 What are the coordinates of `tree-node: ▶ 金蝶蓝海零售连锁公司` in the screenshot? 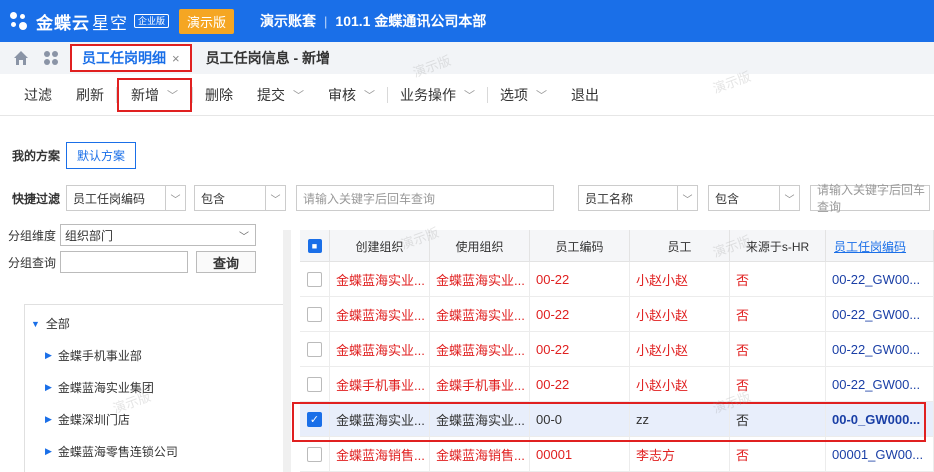 It's located at (111, 451).